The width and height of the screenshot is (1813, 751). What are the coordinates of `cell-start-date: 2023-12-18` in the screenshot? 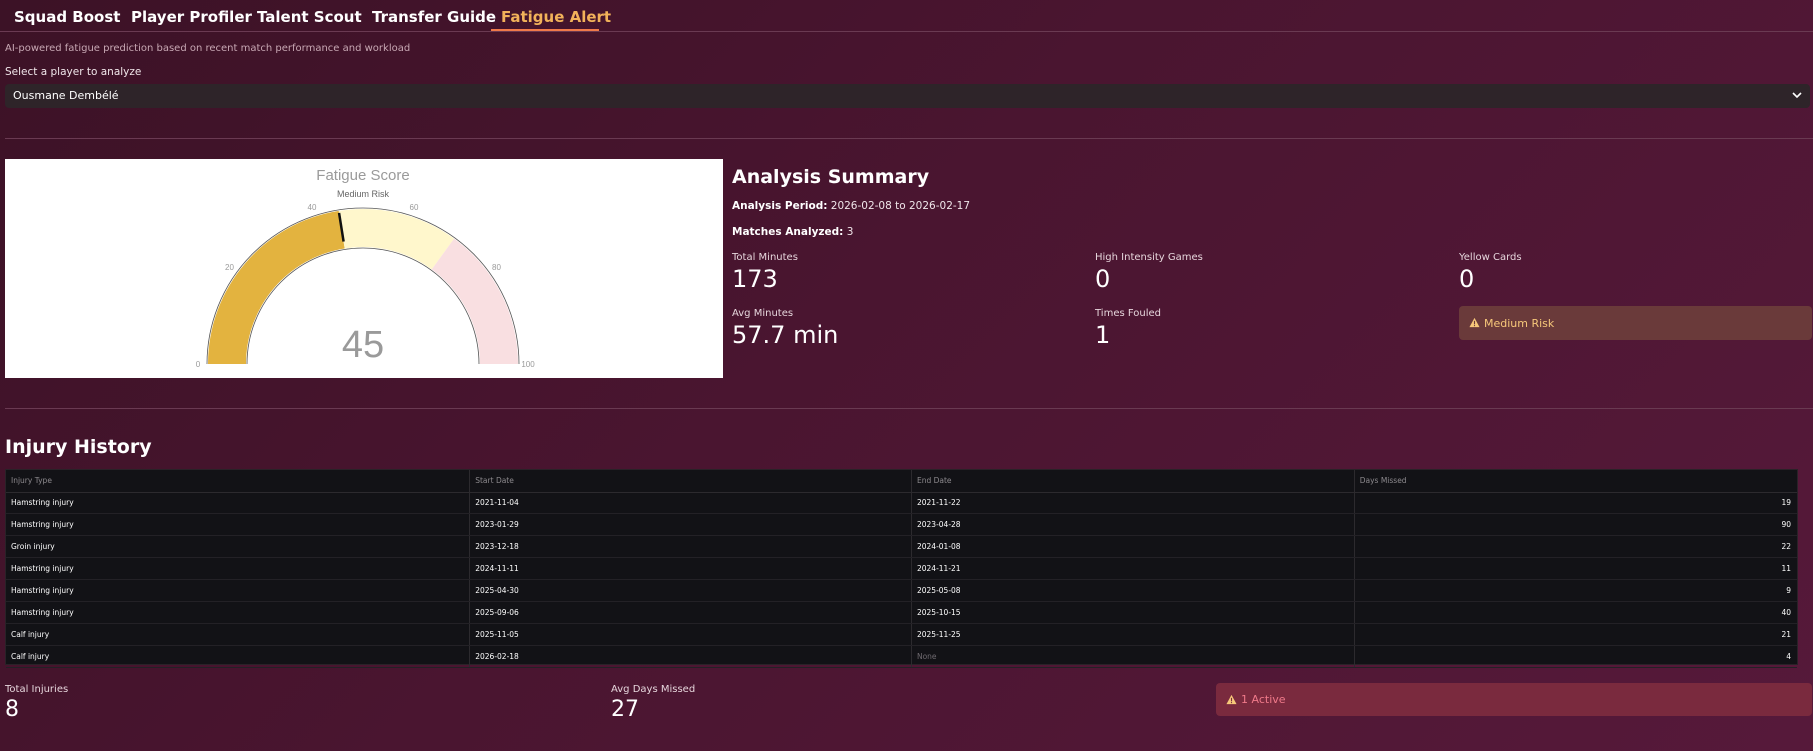 It's located at (690, 547).